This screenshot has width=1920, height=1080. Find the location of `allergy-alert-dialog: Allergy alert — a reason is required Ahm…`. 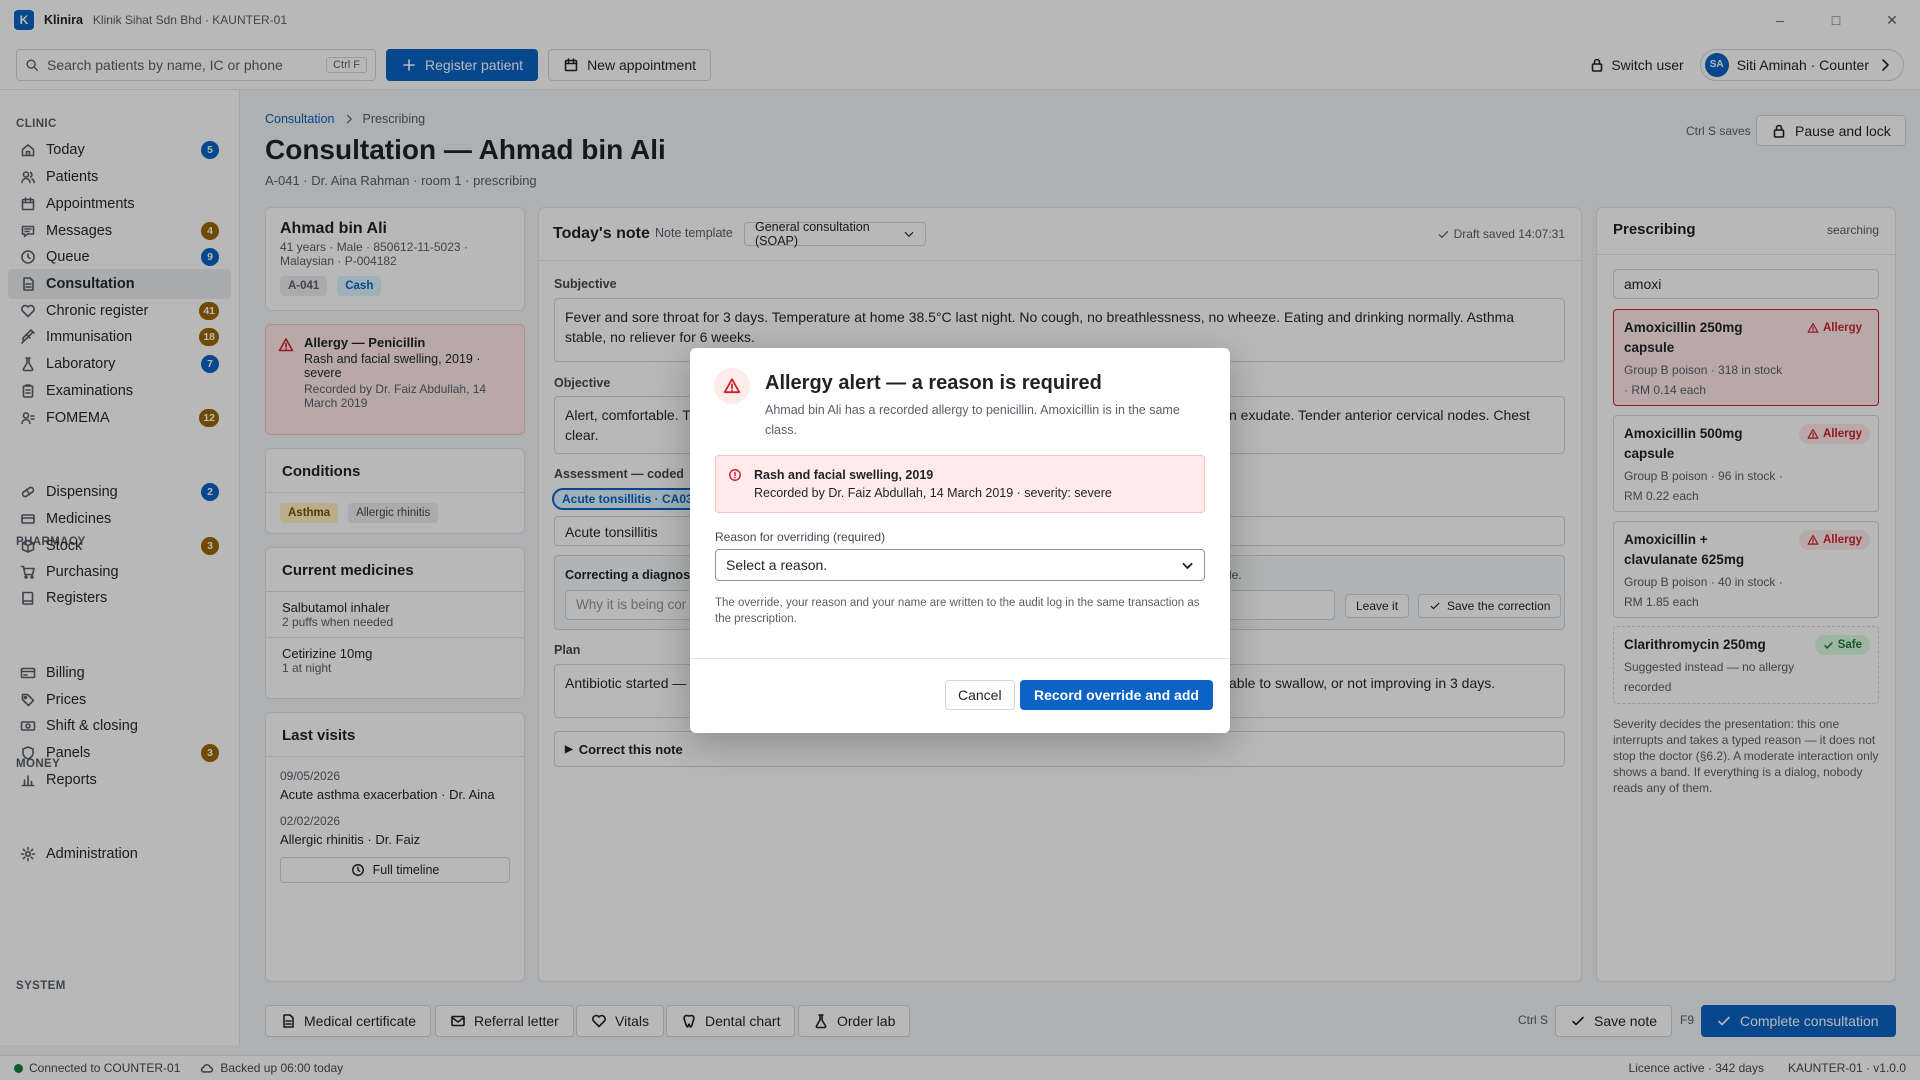

allergy-alert-dialog: Allergy alert — a reason is required Ahm… is located at coordinates (960, 540).